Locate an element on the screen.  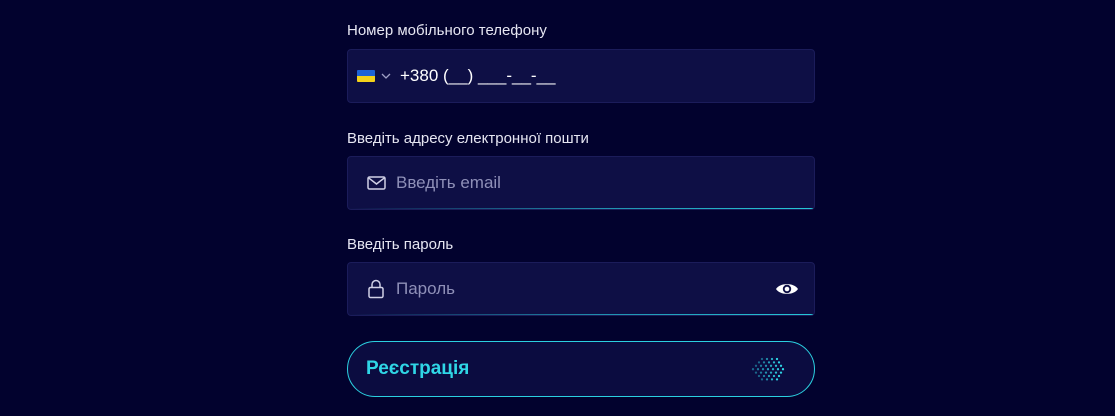
password-input: Пароль is located at coordinates (425, 289).